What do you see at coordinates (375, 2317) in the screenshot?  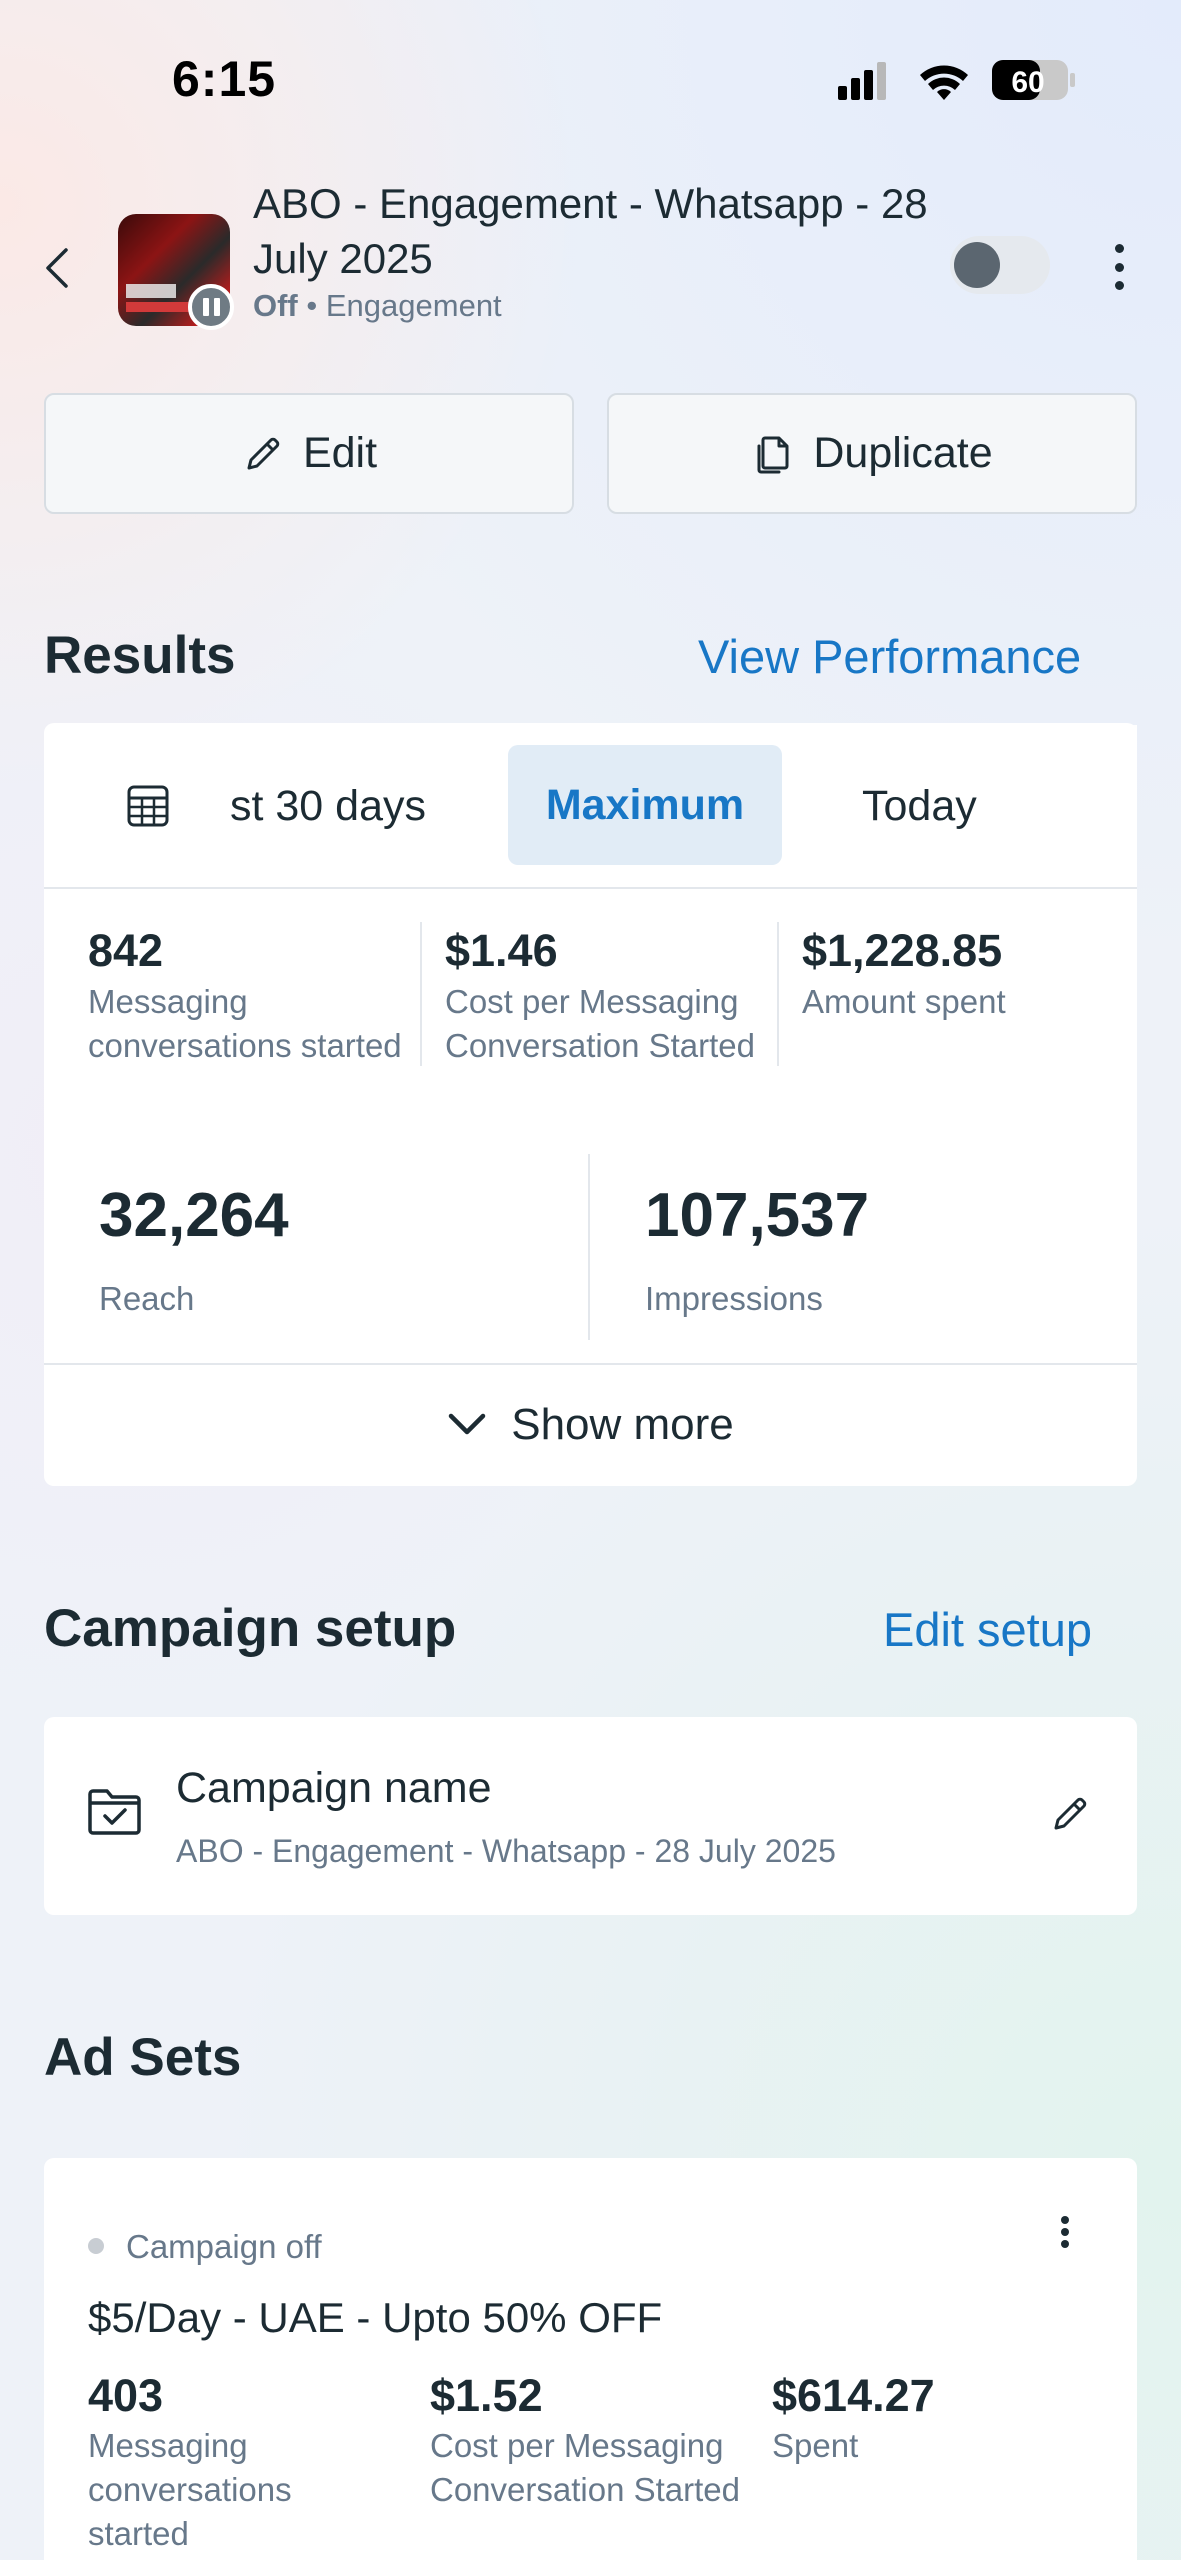 I see `ad-set-name: $5/Day - UAE - Upto 50% OFF` at bounding box center [375, 2317].